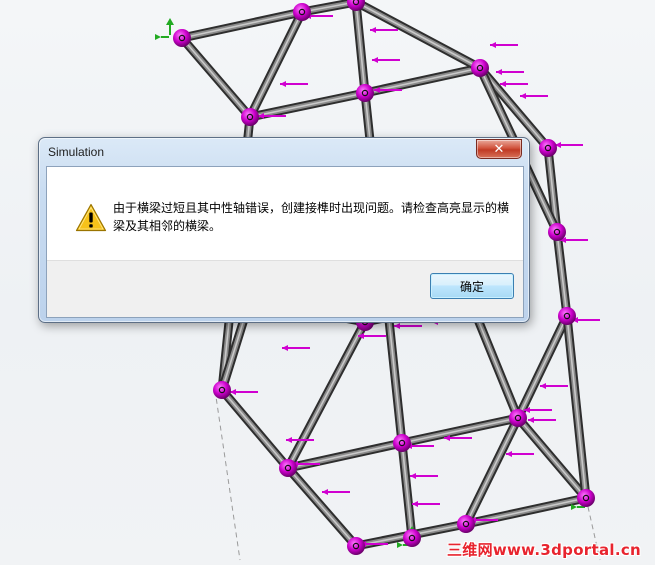 The height and width of the screenshot is (565, 655). Describe the element at coordinates (91, 217) in the screenshot. I see `warning-icon` at that location.